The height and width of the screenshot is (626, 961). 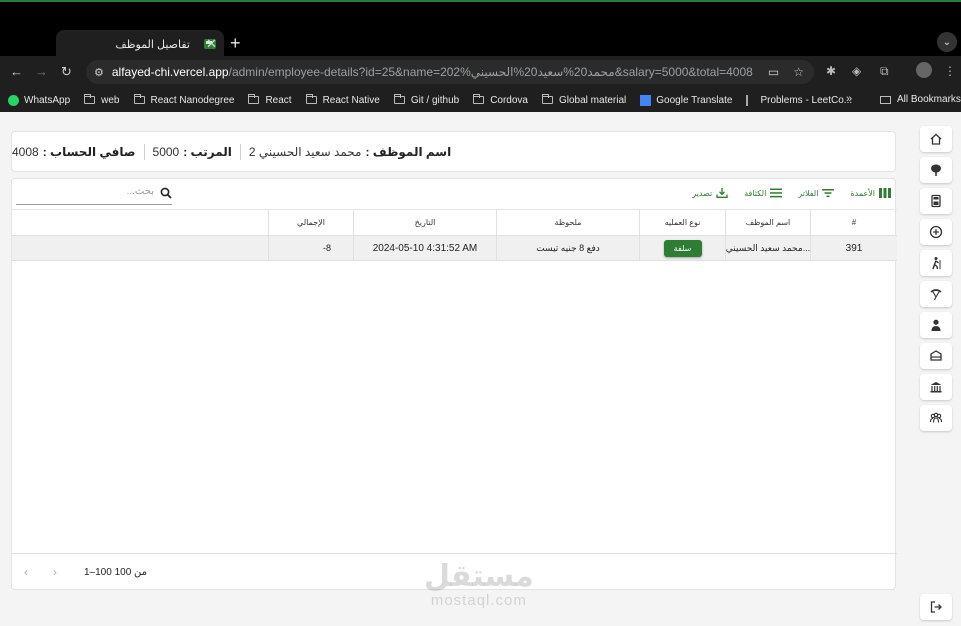 What do you see at coordinates (500, 100) in the screenshot?
I see `bookmark-cordova: Cordova` at bounding box center [500, 100].